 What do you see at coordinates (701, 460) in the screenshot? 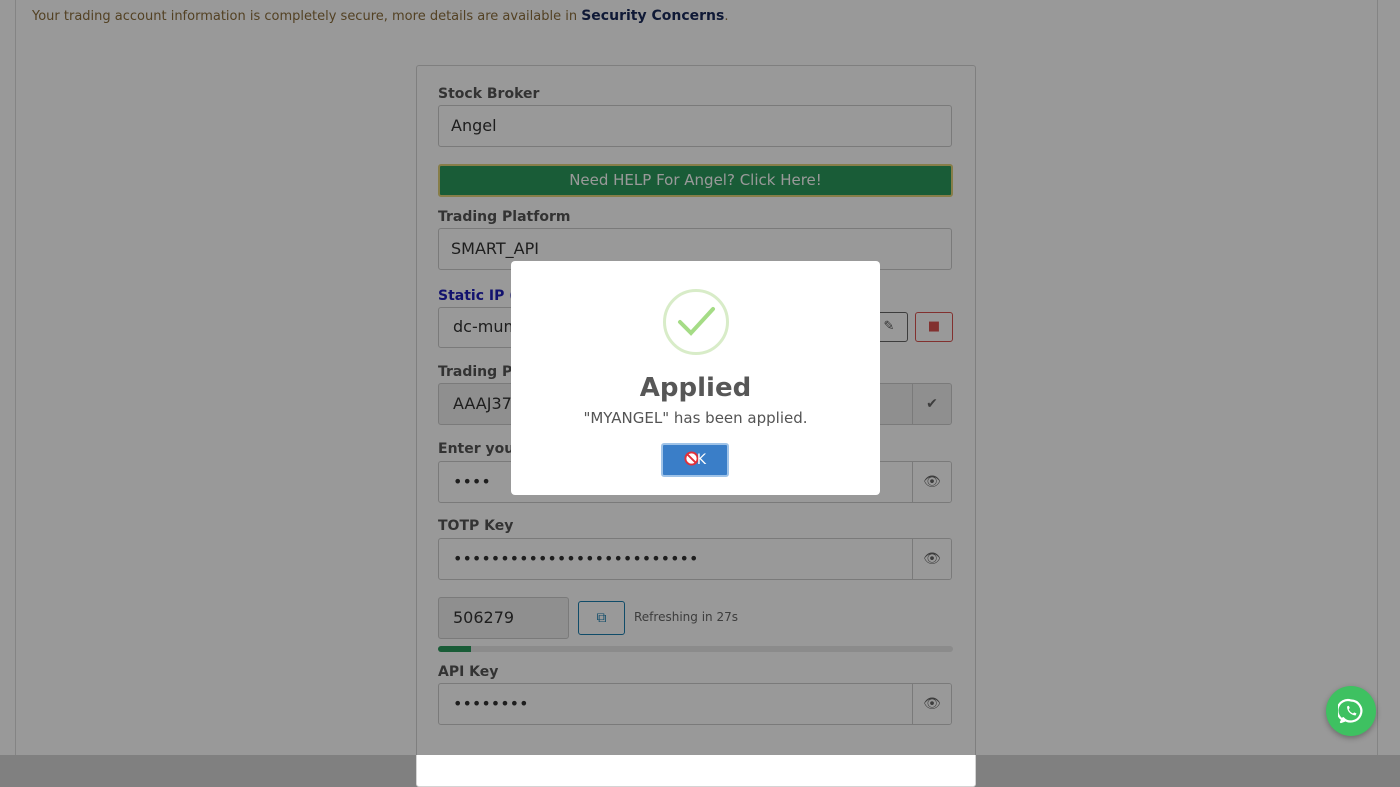
I see `ok-button-label: K` at bounding box center [701, 460].